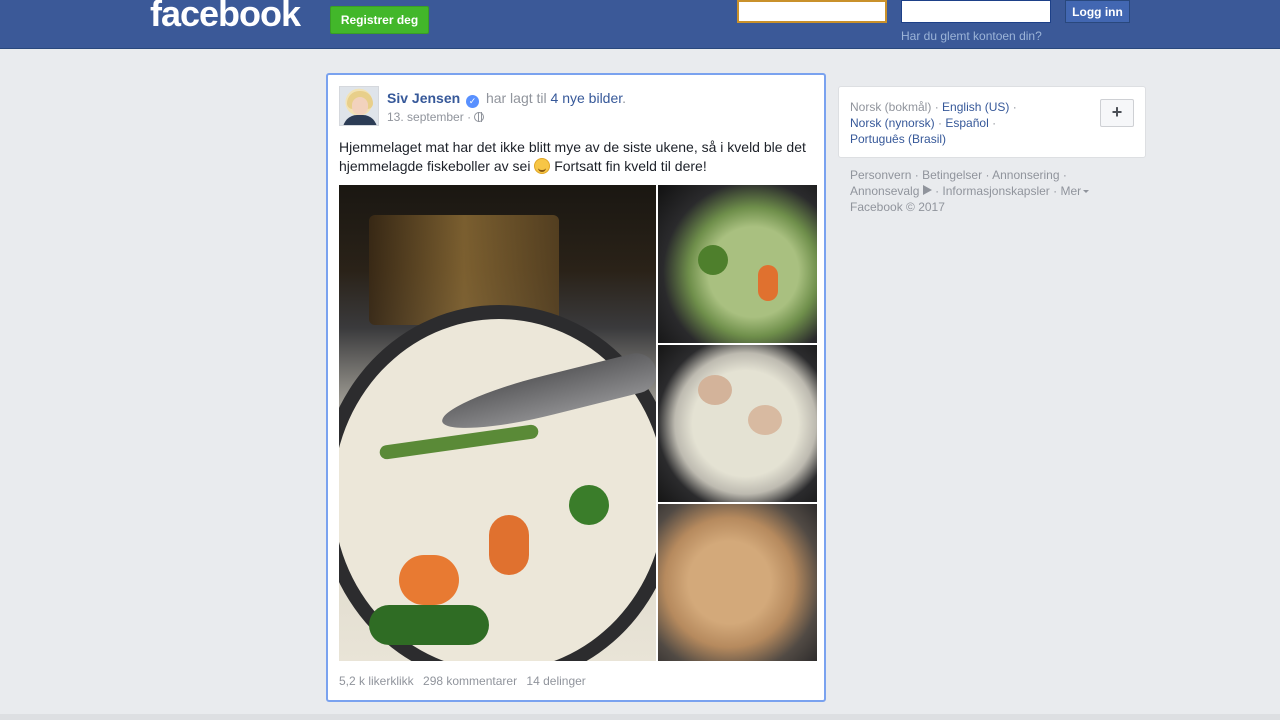 The height and width of the screenshot is (720, 1280). I want to click on likes-count: 5,2 k likerklikk, so click(376, 681).